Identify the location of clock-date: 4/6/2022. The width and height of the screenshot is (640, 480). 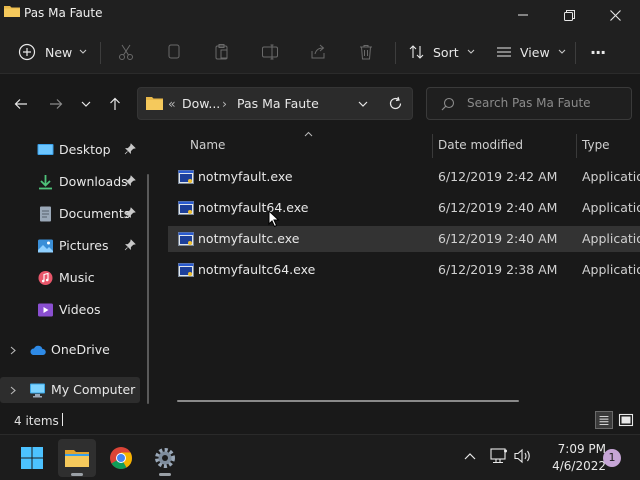
(579, 466).